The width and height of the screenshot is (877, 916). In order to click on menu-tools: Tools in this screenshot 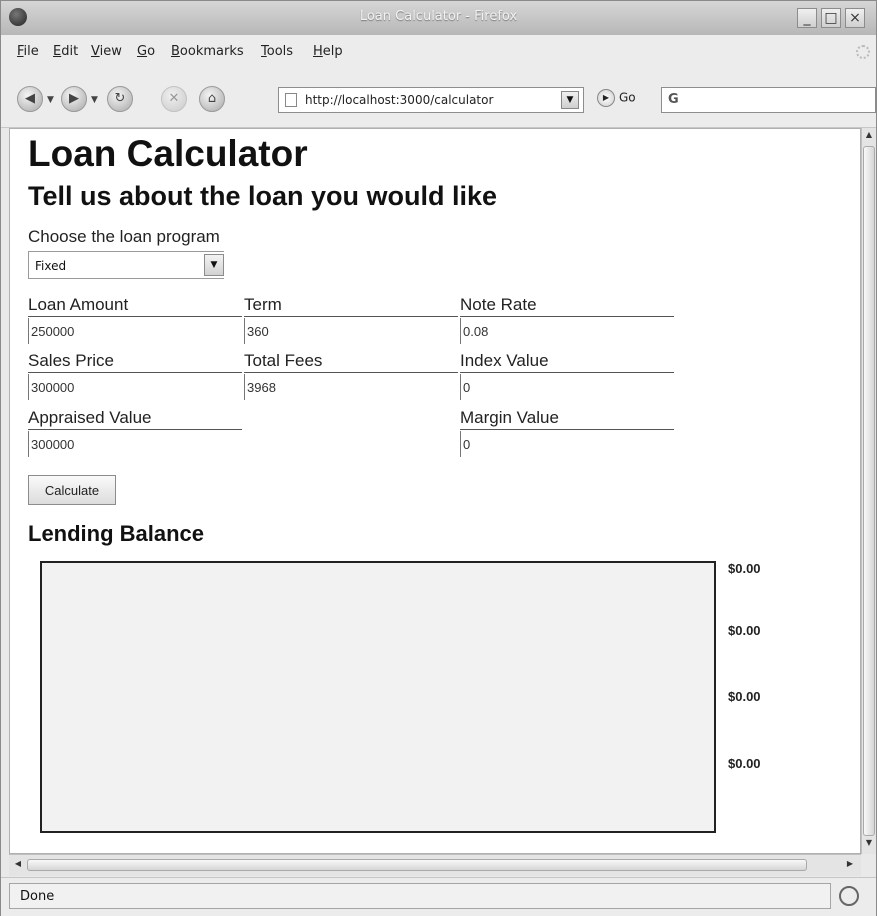, I will do `click(277, 51)`.